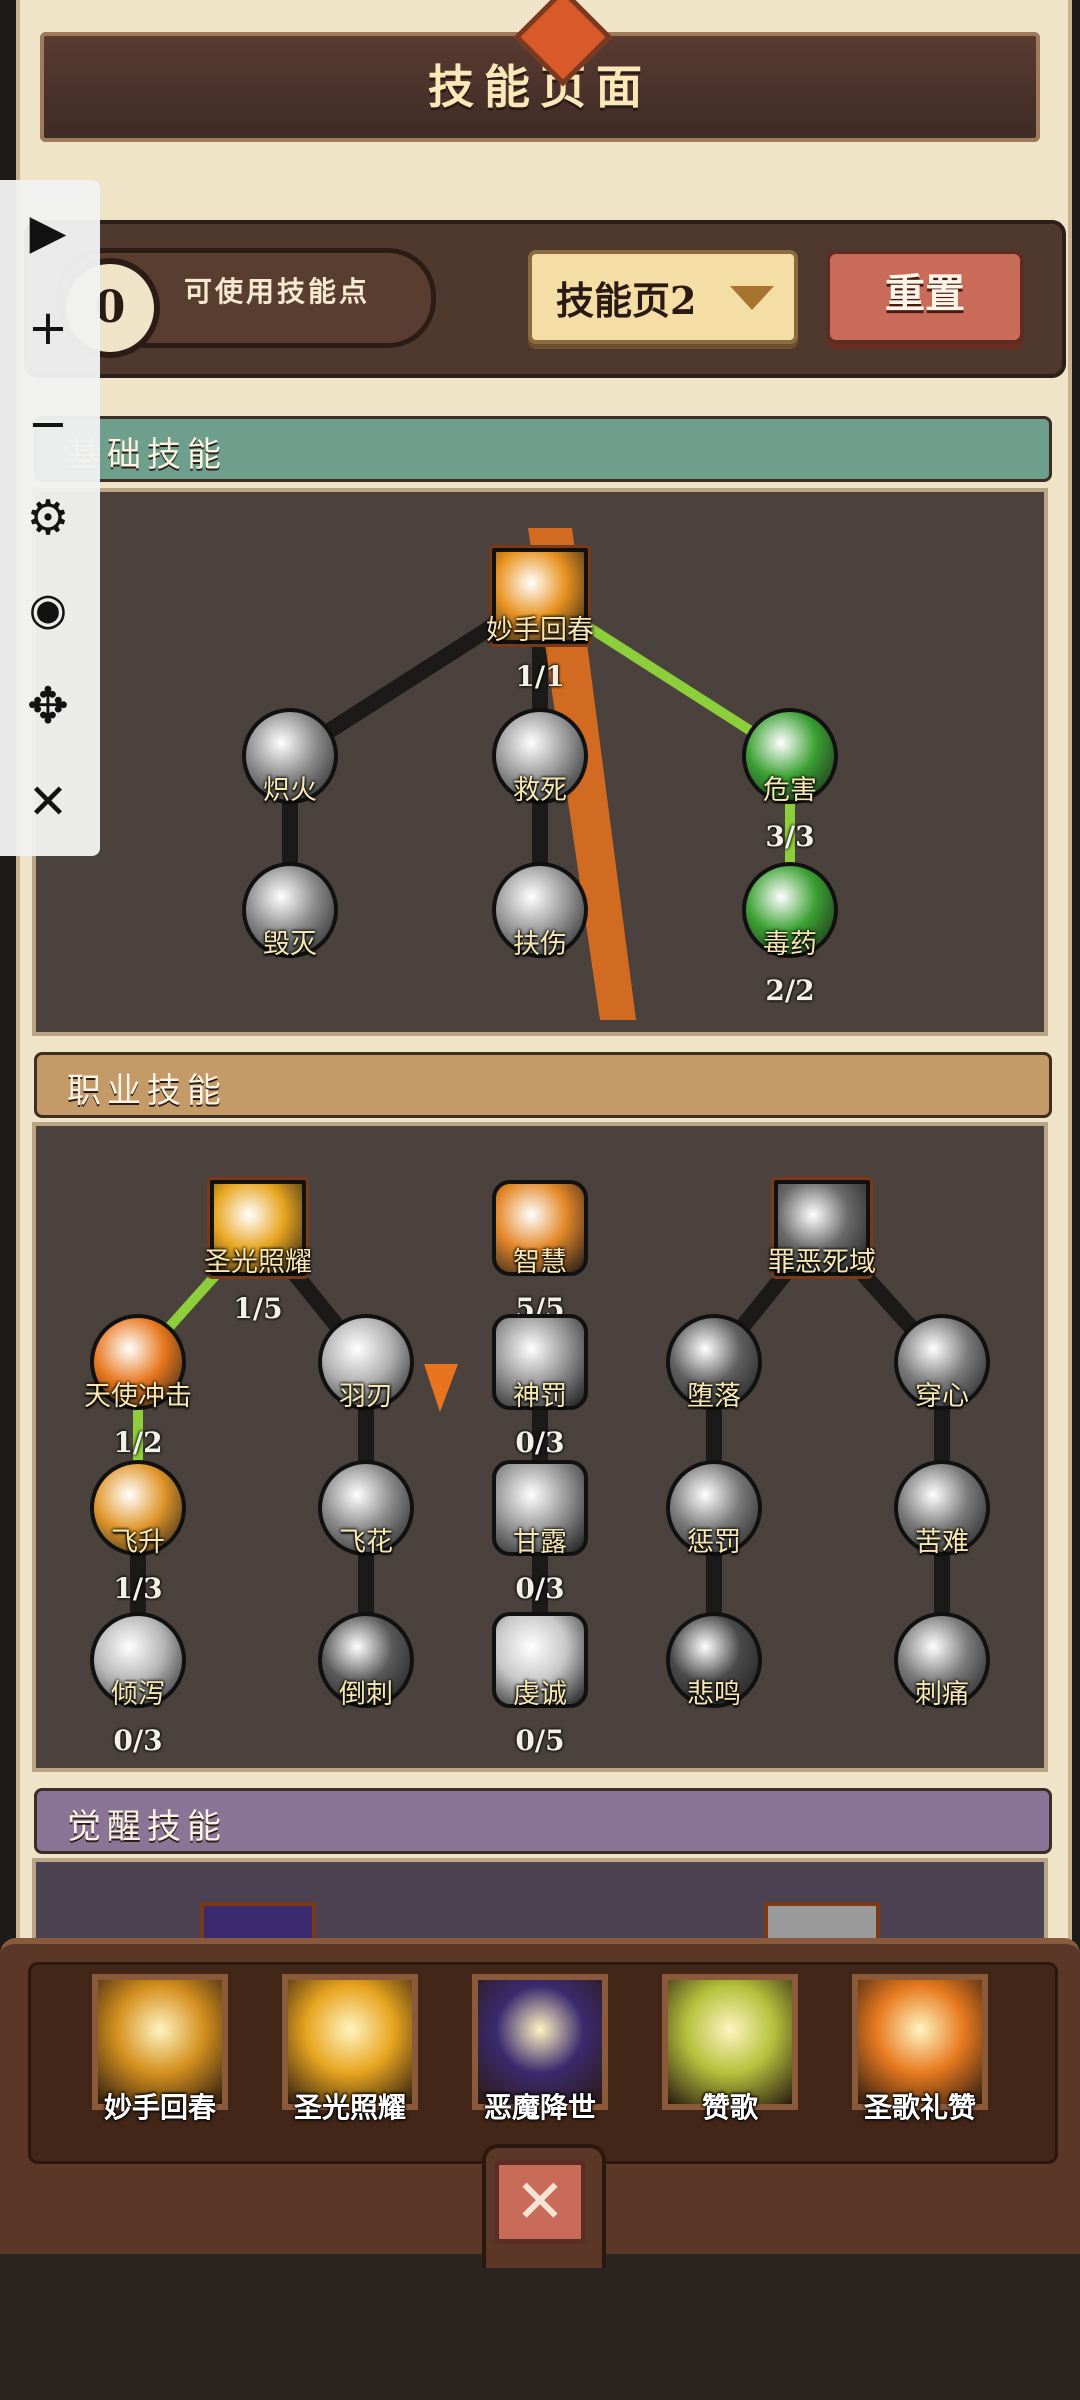 This screenshot has height=2400, width=1080. What do you see at coordinates (48, 610) in the screenshot?
I see `eye-icon: ◉` at bounding box center [48, 610].